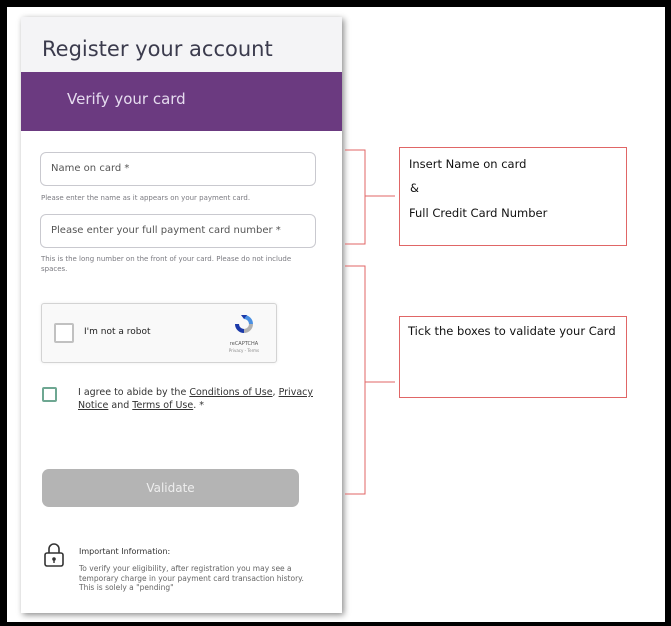 The image size is (671, 626). Describe the element at coordinates (513, 357) in the screenshot. I see `validate-callout: Tick the boxes to validate your Card` at that location.